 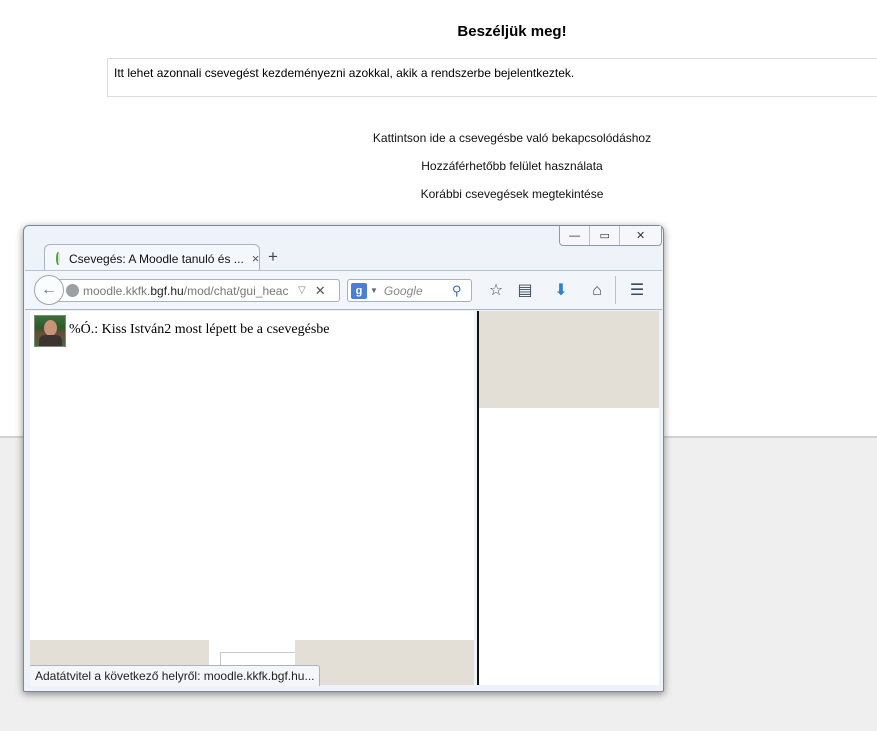 I want to click on url-dropdown-icon: ▽, so click(x=302, y=290).